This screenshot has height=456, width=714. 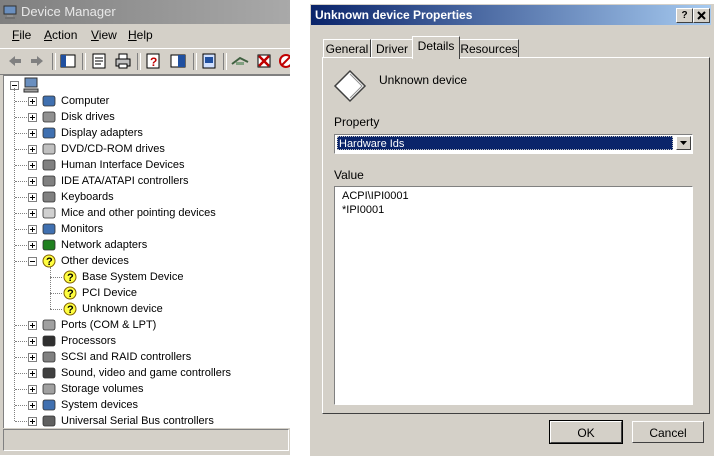 I want to click on collapse-toggle, so click(x=32, y=261).